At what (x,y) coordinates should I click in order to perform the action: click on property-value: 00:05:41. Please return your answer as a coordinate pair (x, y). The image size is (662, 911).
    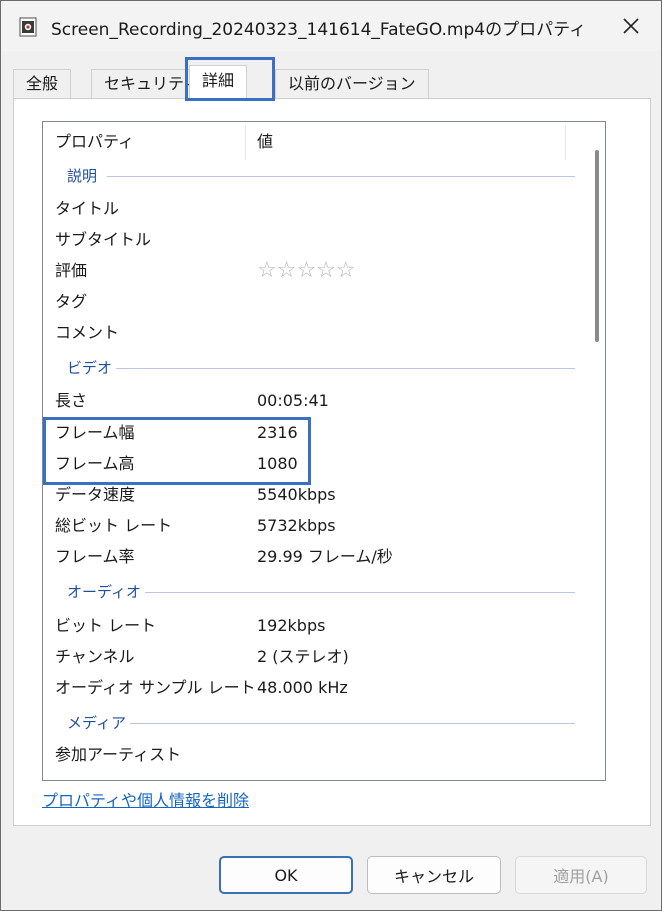
    Looking at the image, I should click on (293, 400).